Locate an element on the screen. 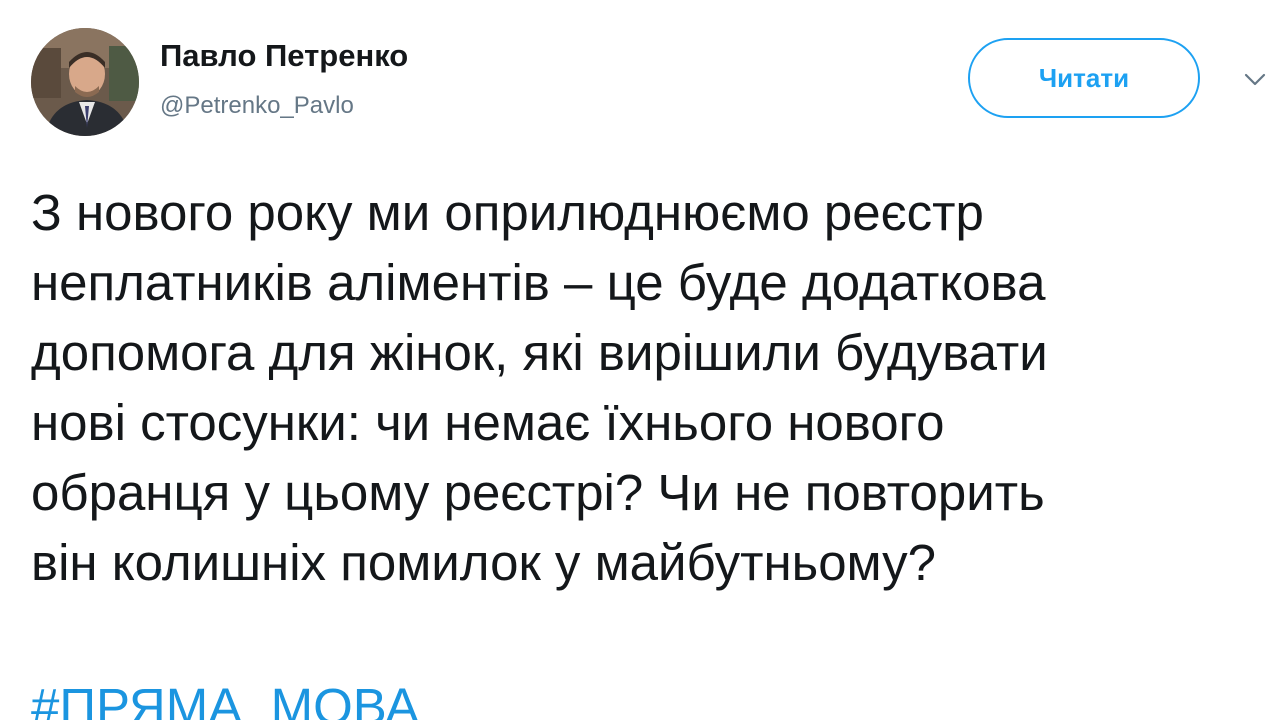 Image resolution: width=1280 pixels, height=720 pixels. follow-button: Читати is located at coordinates (1084, 78).